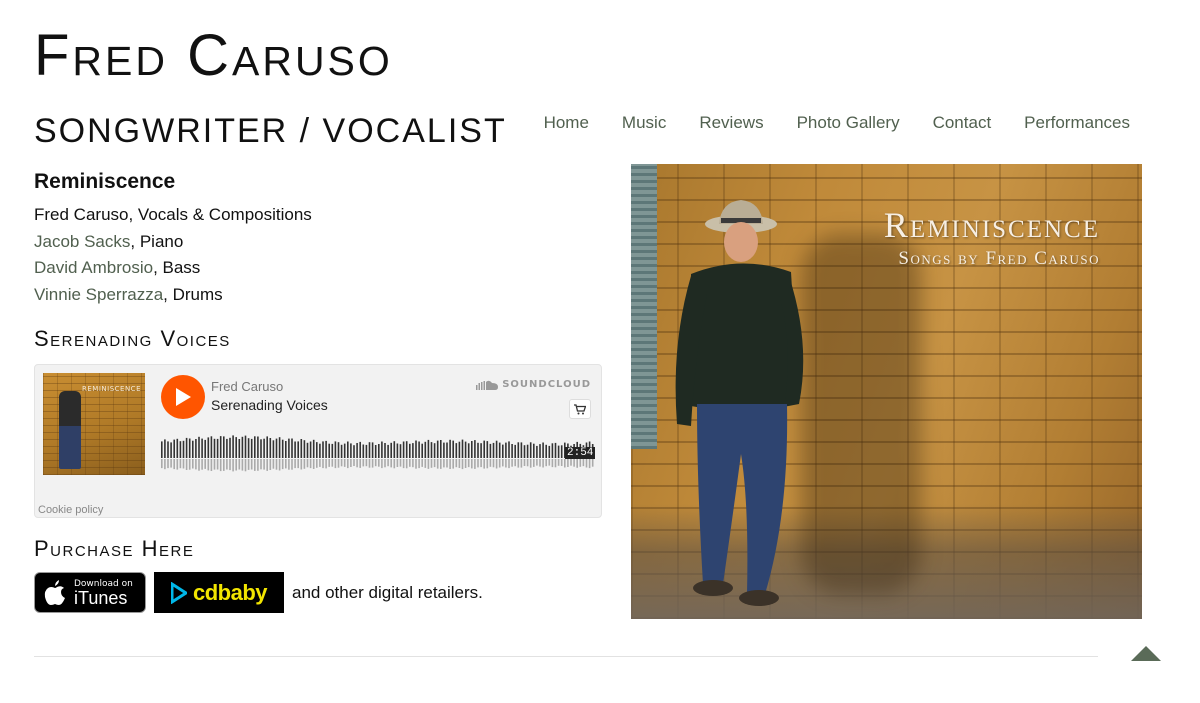 Image resolution: width=1200 pixels, height=703 pixels. Describe the element at coordinates (247, 386) in the screenshot. I see `track-artist: Fred Caruso` at that location.